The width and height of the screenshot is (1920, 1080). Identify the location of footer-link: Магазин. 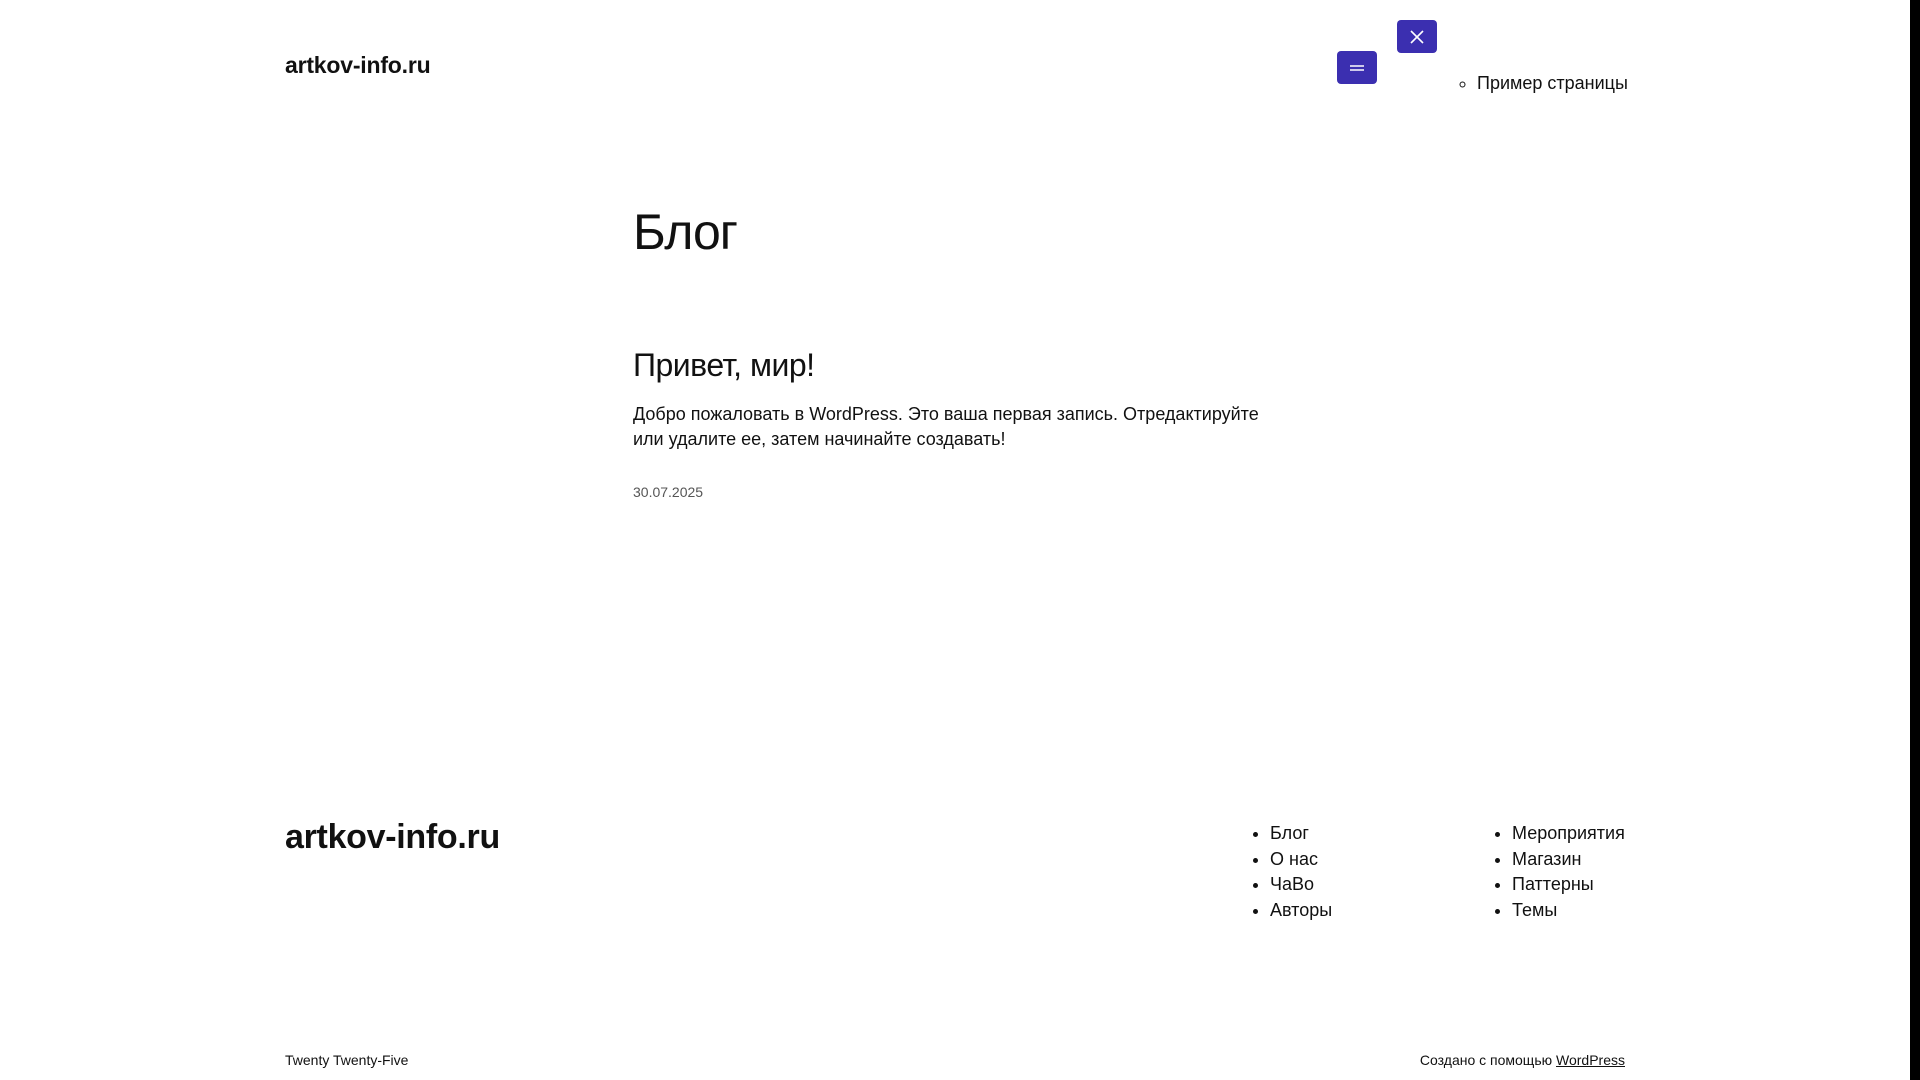
(1568, 860).